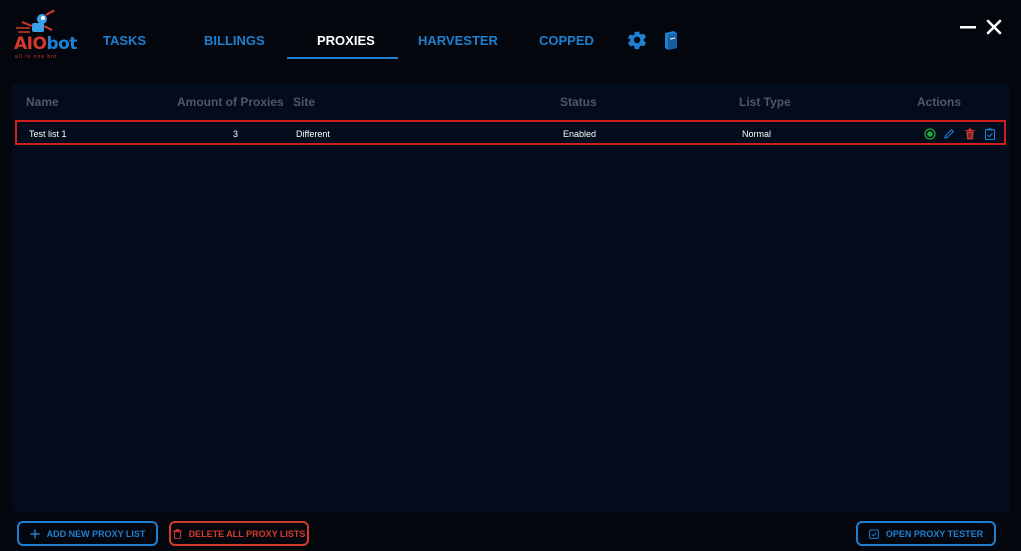 This screenshot has width=1021, height=551. Describe the element at coordinates (346, 40) in the screenshot. I see `tab-proxies: PROXIES` at that location.